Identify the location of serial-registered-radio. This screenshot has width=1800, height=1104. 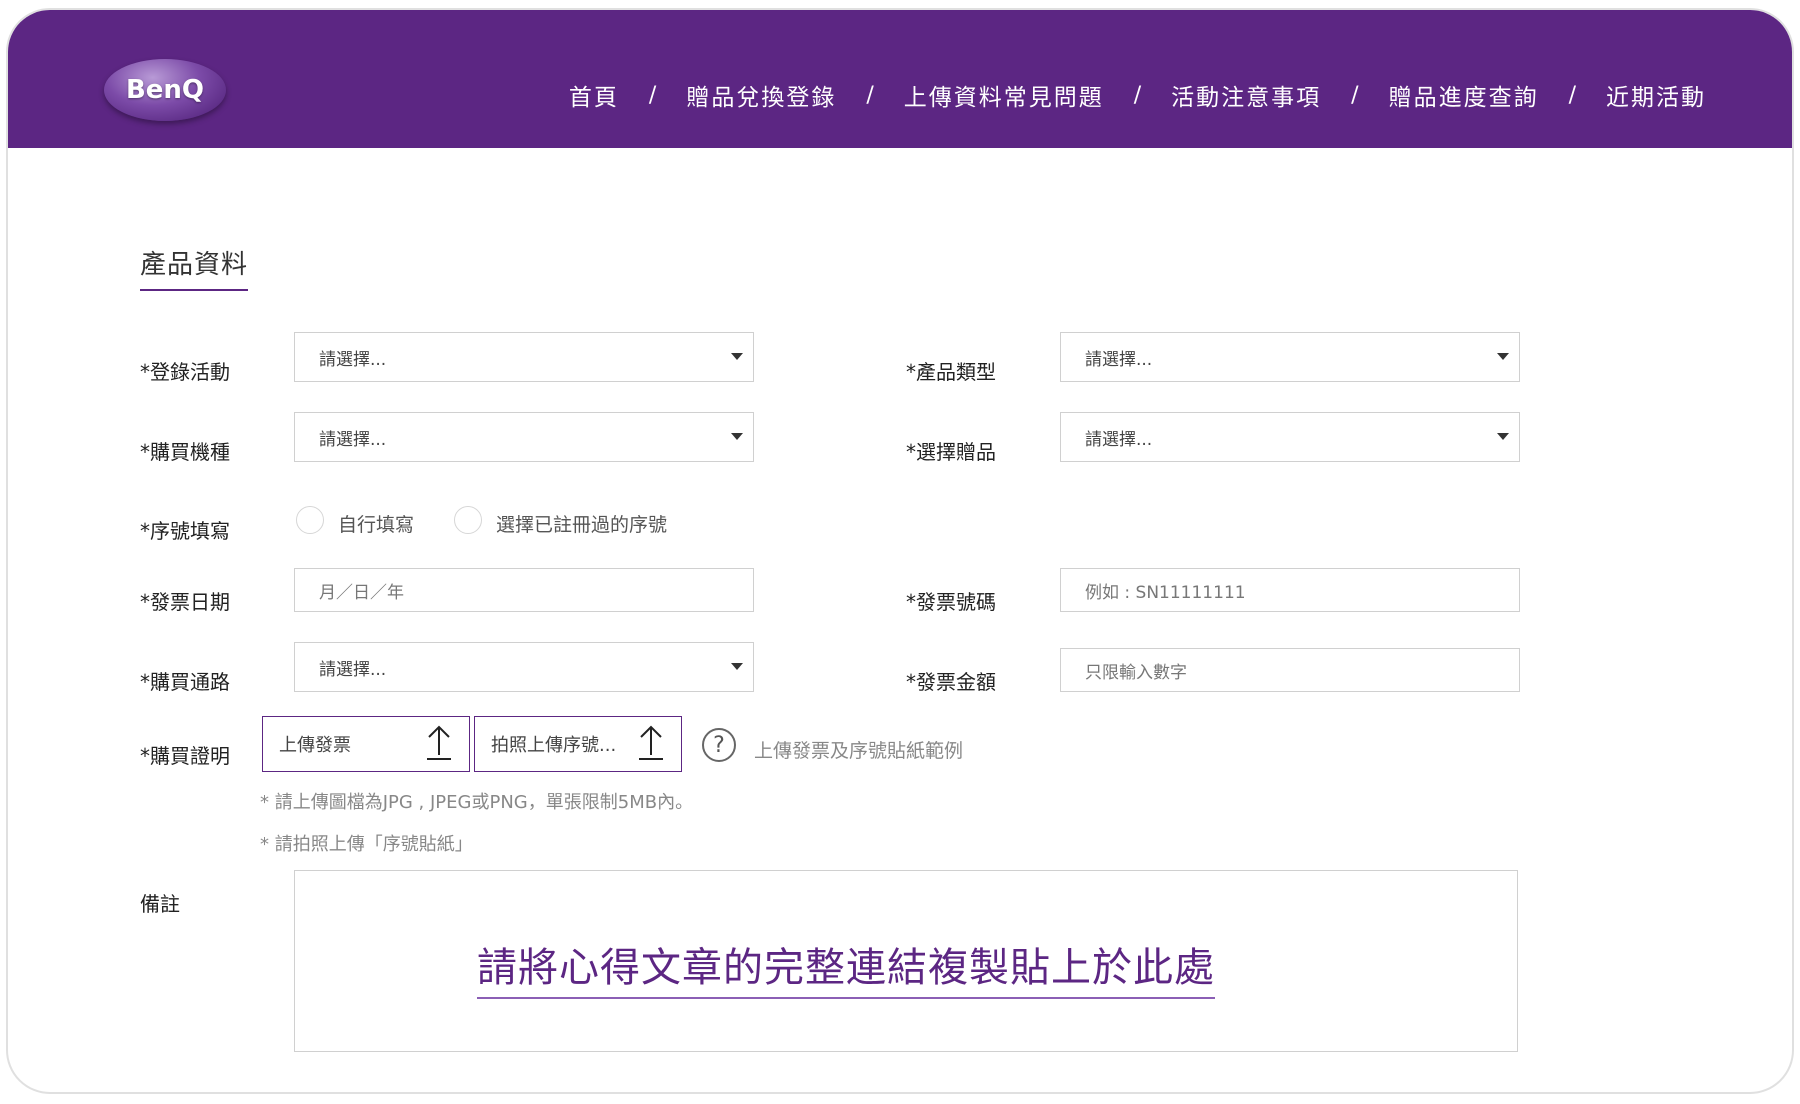
(468, 520).